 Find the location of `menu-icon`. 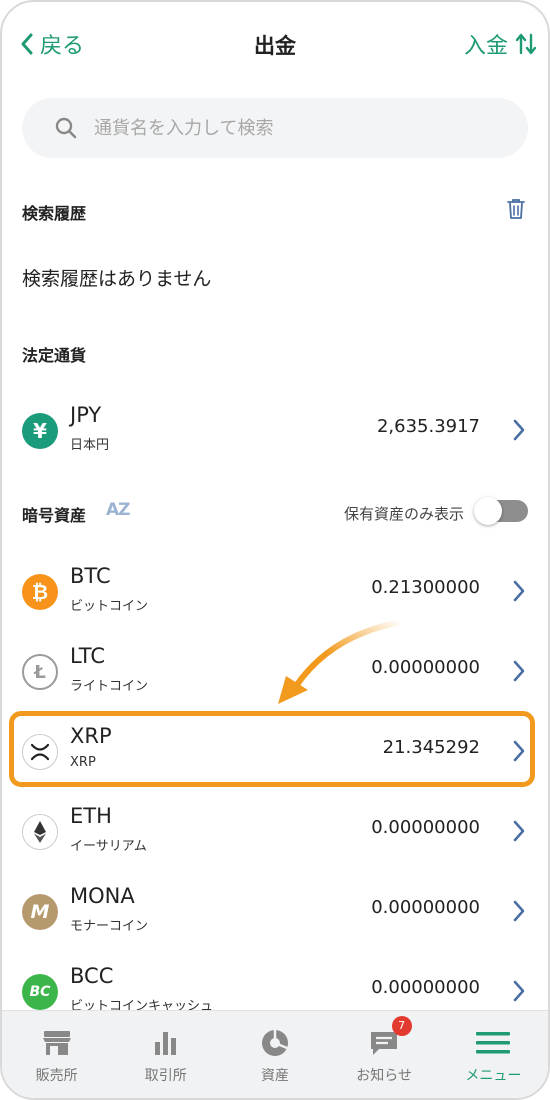

menu-icon is located at coordinates (493, 1043).